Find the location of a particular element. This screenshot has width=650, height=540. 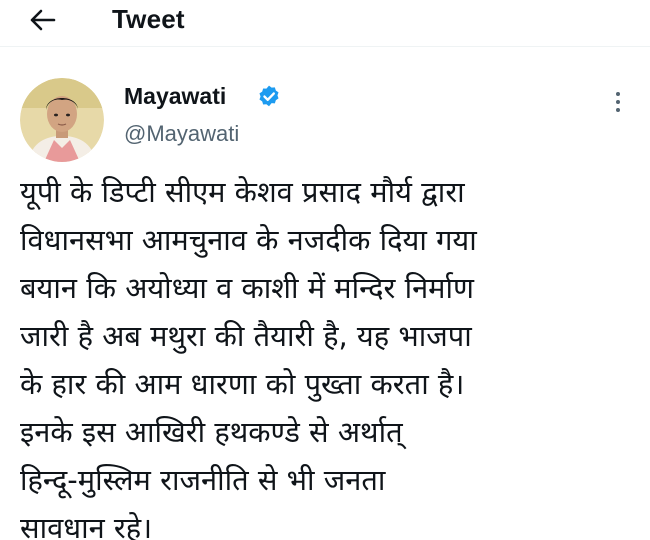

tweet-line: जारी है अब मथुरा की तैयारी है, यह भाजपा is located at coordinates (246, 336).